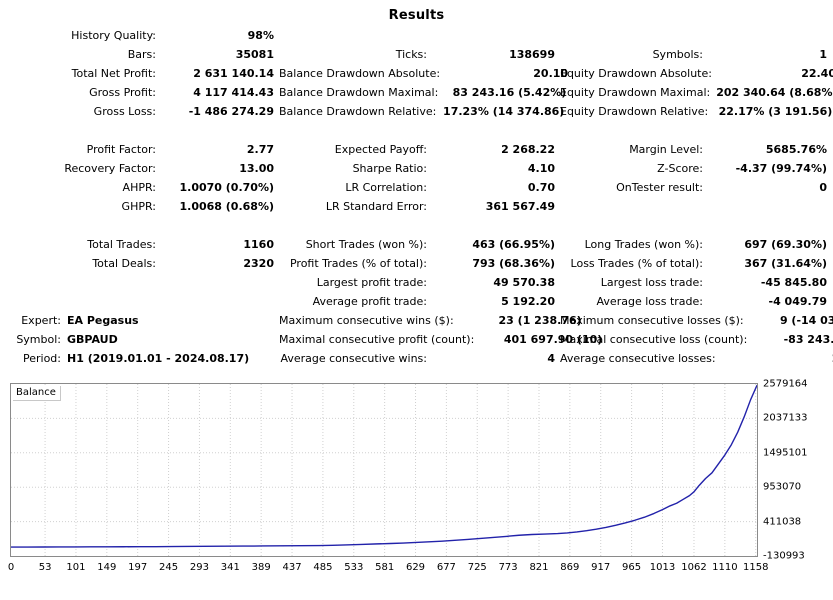  I want to click on stat-value: 35081, so click(254, 54).